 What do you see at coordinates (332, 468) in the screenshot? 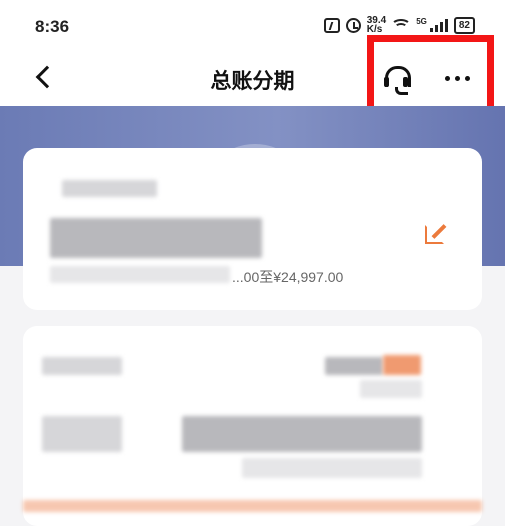
I see `blurred-detail-sub` at bounding box center [332, 468].